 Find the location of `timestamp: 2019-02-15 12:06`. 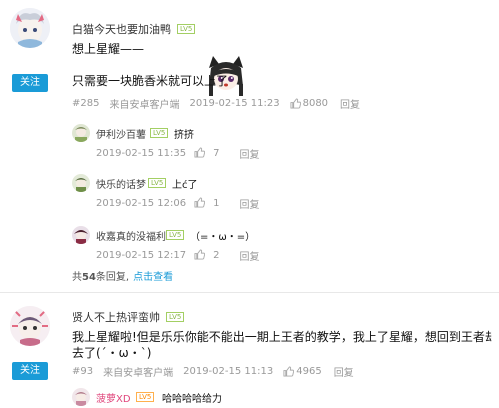

timestamp: 2019-02-15 12:06 is located at coordinates (141, 203).